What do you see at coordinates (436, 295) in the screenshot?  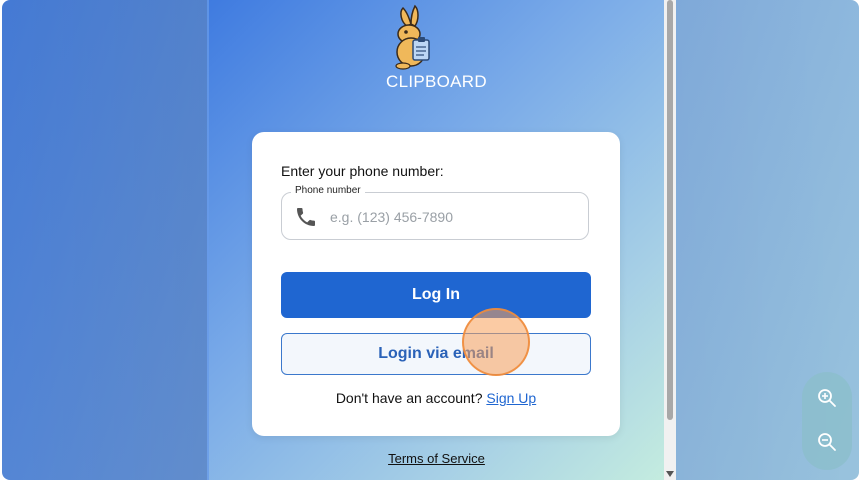 I see `login-button: Log In` at bounding box center [436, 295].